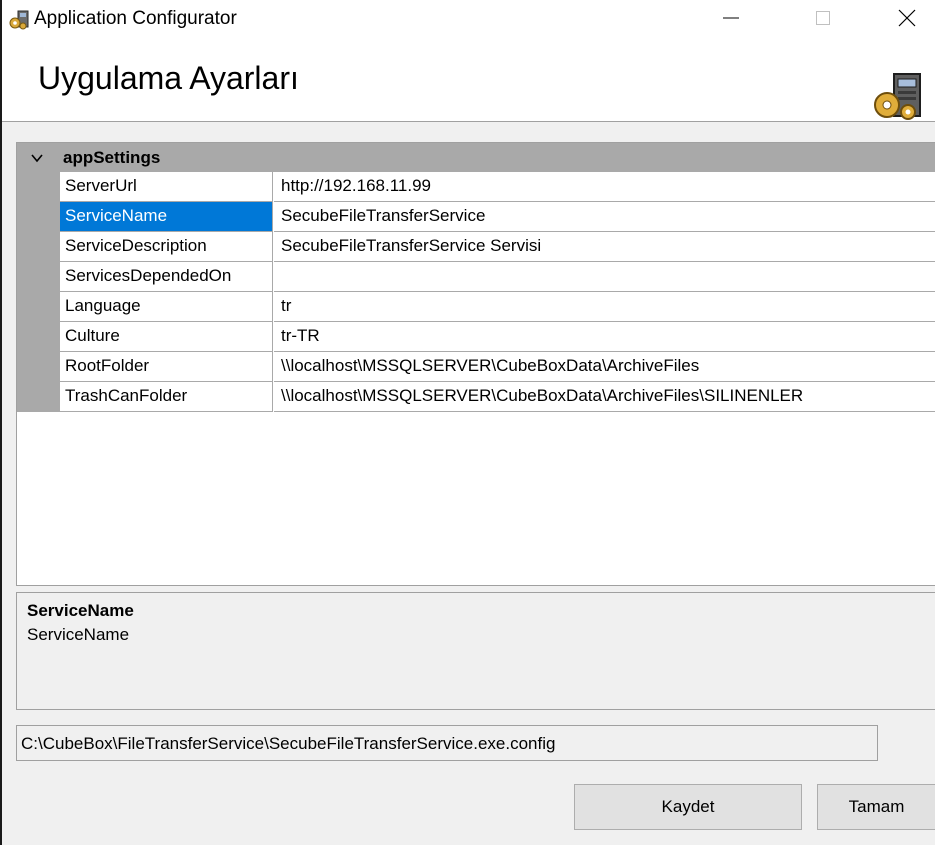 The height and width of the screenshot is (845, 935). I want to click on page-title: Uygulama Ayarları, so click(168, 78).